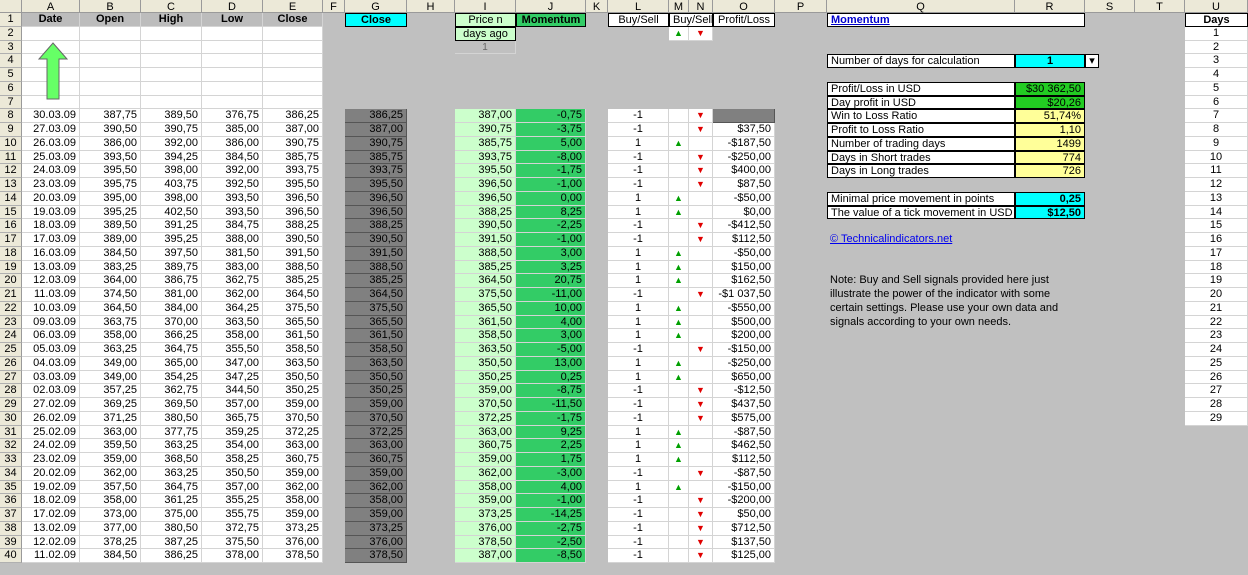  What do you see at coordinates (232, 432) in the screenshot?
I see `row-low: 359,25` at bounding box center [232, 432].